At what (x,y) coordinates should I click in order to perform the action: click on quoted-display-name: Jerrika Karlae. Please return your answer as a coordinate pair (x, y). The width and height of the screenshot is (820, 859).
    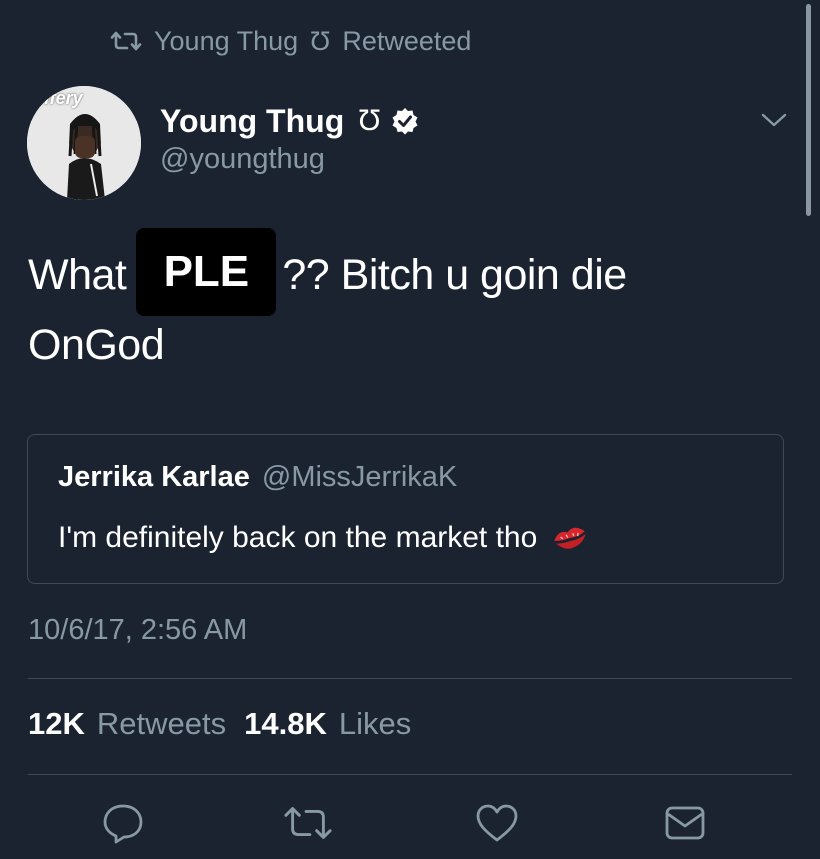
    Looking at the image, I should click on (154, 477).